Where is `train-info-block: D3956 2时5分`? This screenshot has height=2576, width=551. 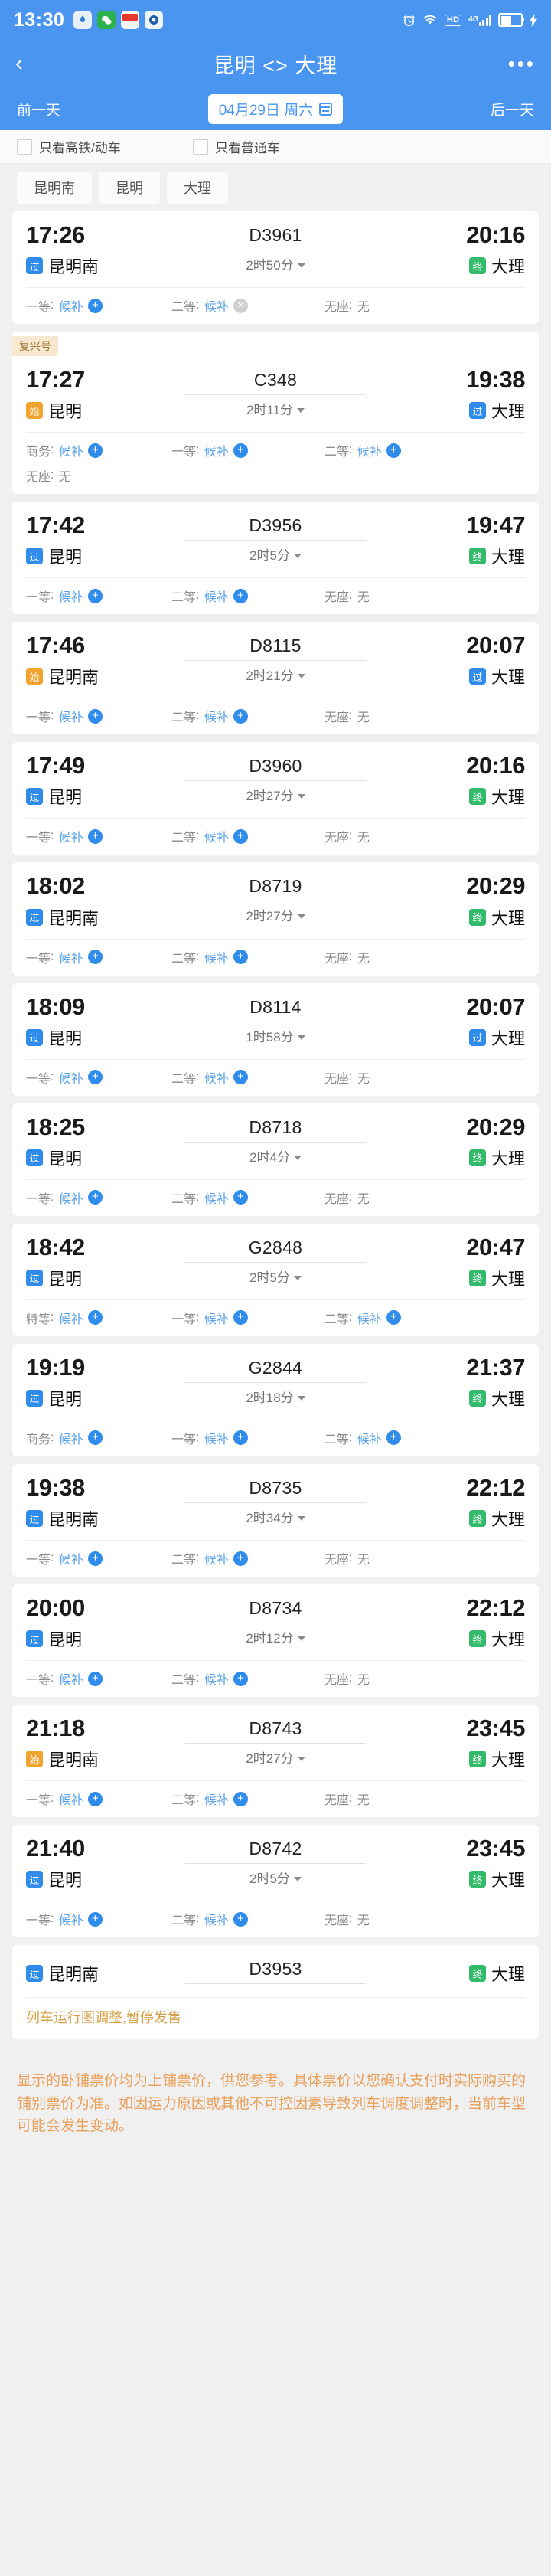 train-info-block: D3956 2时5分 is located at coordinates (275, 538).